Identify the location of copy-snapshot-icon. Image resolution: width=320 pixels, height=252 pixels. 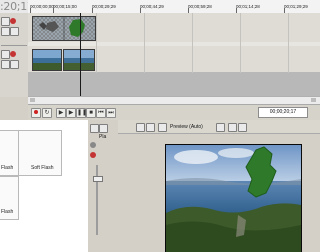
(232, 127).